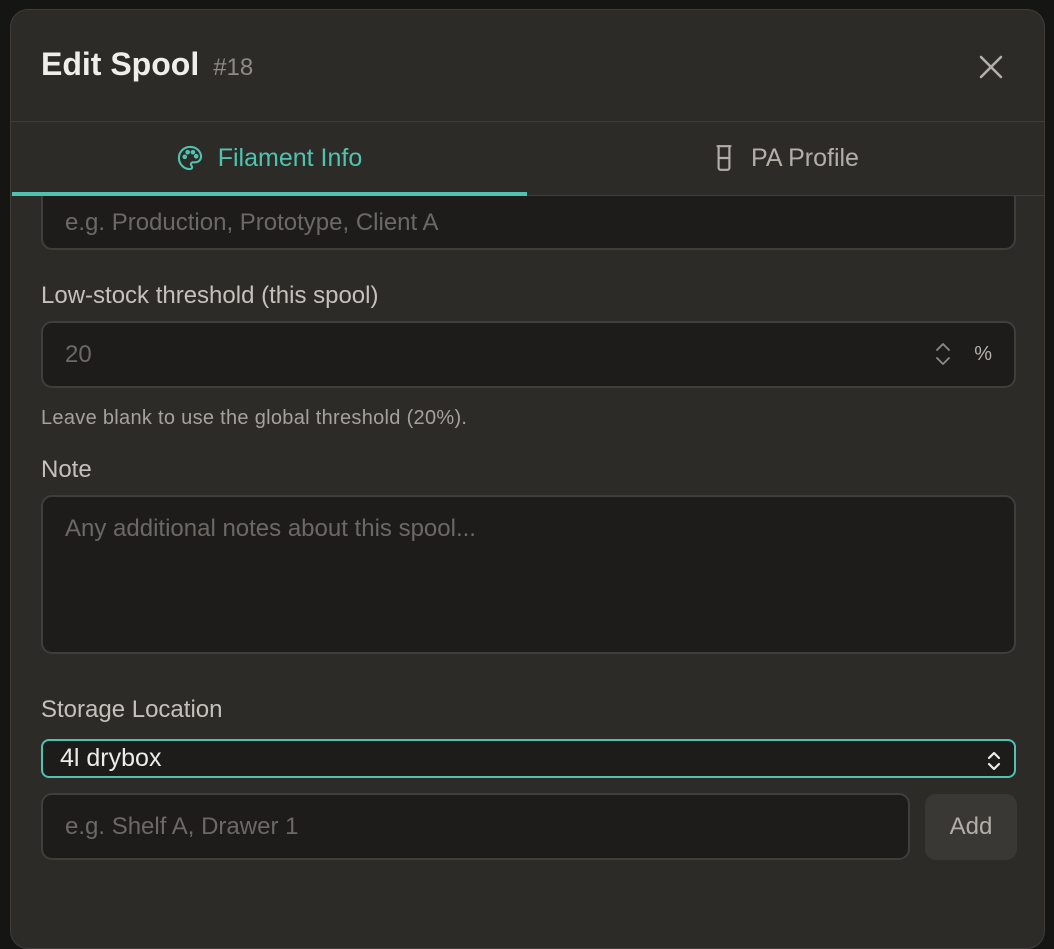 The height and width of the screenshot is (949, 1054). Describe the element at coordinates (994, 761) in the screenshot. I see `select-arrows-icon` at that location.